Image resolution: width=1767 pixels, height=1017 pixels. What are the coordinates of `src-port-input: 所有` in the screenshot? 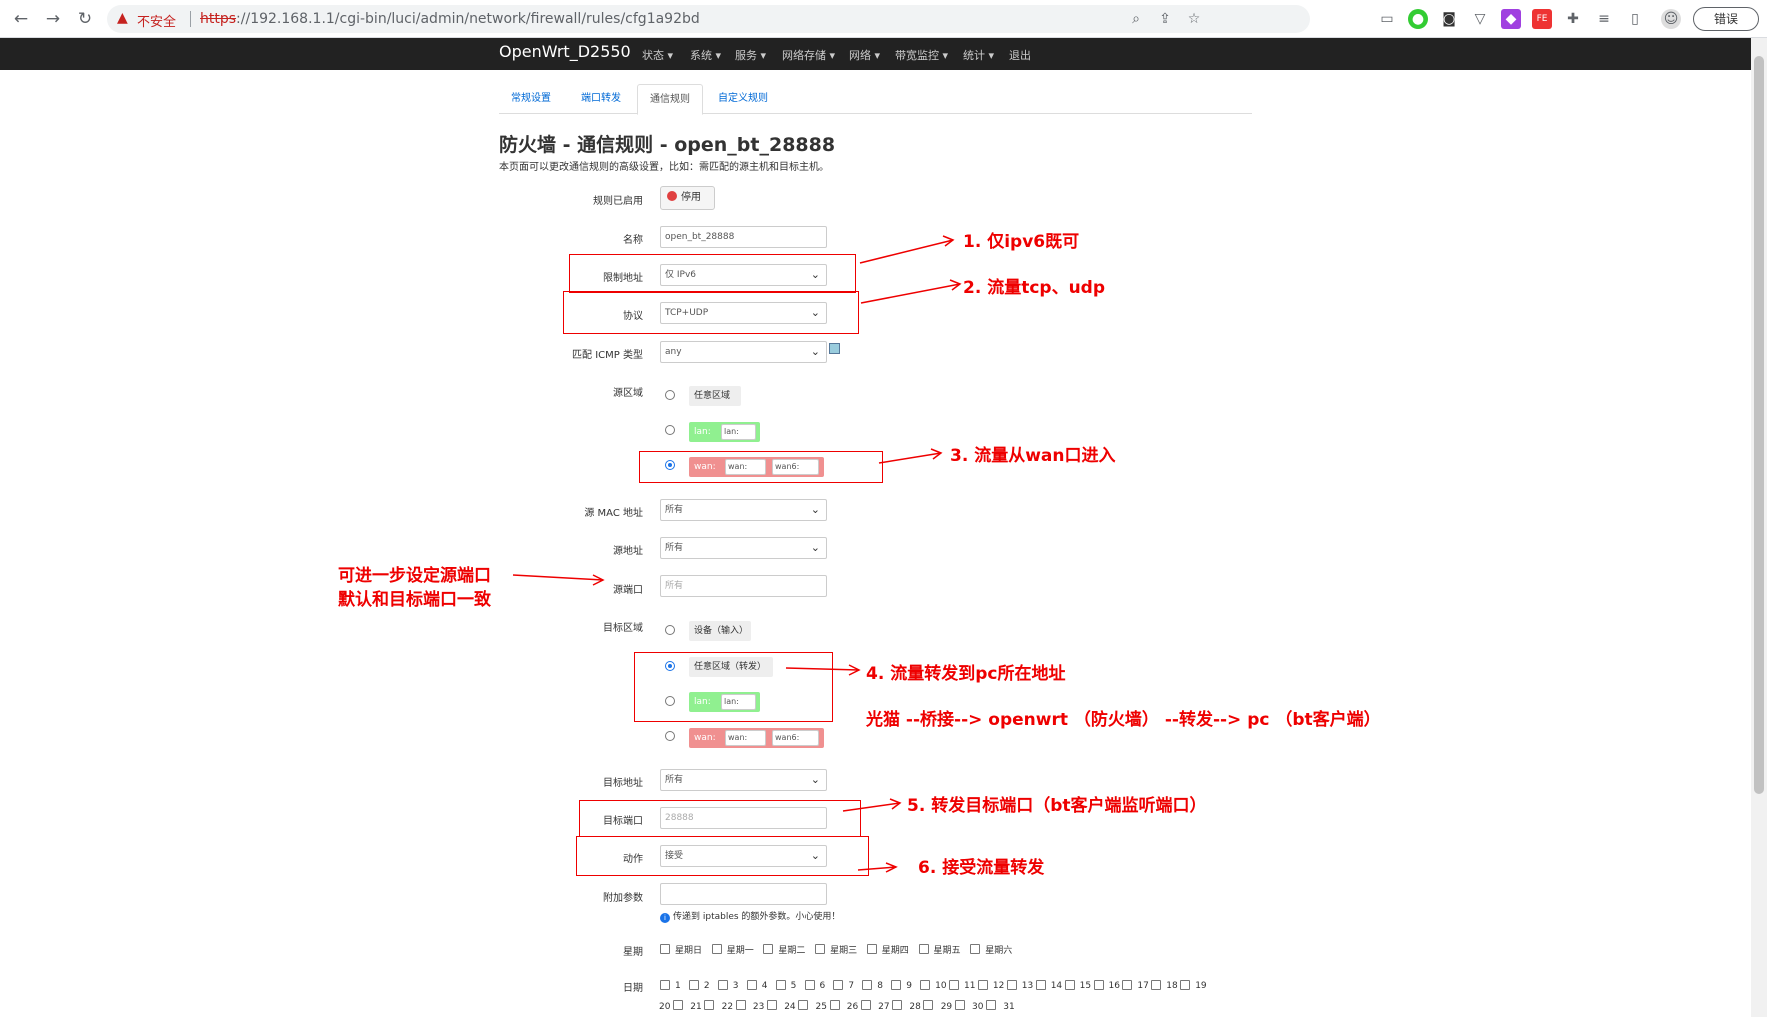 It's located at (743, 586).